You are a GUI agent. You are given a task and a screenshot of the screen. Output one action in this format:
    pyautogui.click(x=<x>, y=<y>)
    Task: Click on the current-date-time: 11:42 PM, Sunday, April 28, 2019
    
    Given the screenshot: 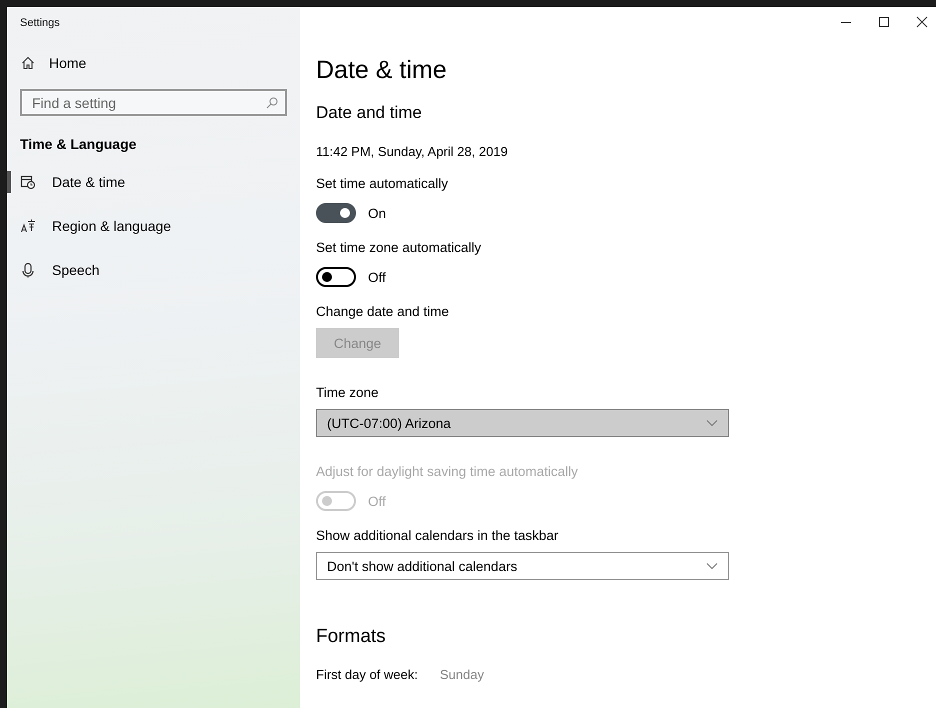 What is the action you would take?
    pyautogui.click(x=412, y=152)
    